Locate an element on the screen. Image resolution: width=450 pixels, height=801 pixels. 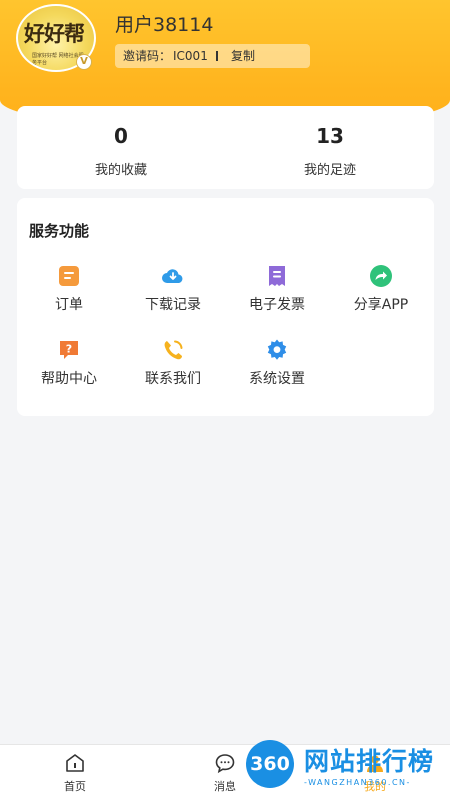
stats-card: 0 我的收藏 13 我的足迹 is located at coordinates (225, 147).